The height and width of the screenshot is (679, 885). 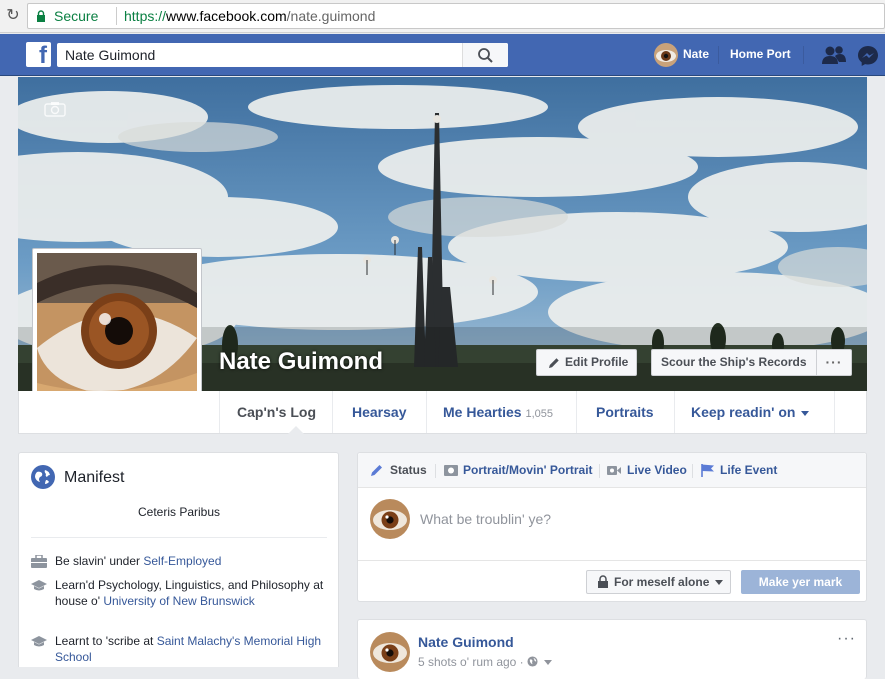 What do you see at coordinates (748, 470) in the screenshot?
I see `life-event-tab: Life Event` at bounding box center [748, 470].